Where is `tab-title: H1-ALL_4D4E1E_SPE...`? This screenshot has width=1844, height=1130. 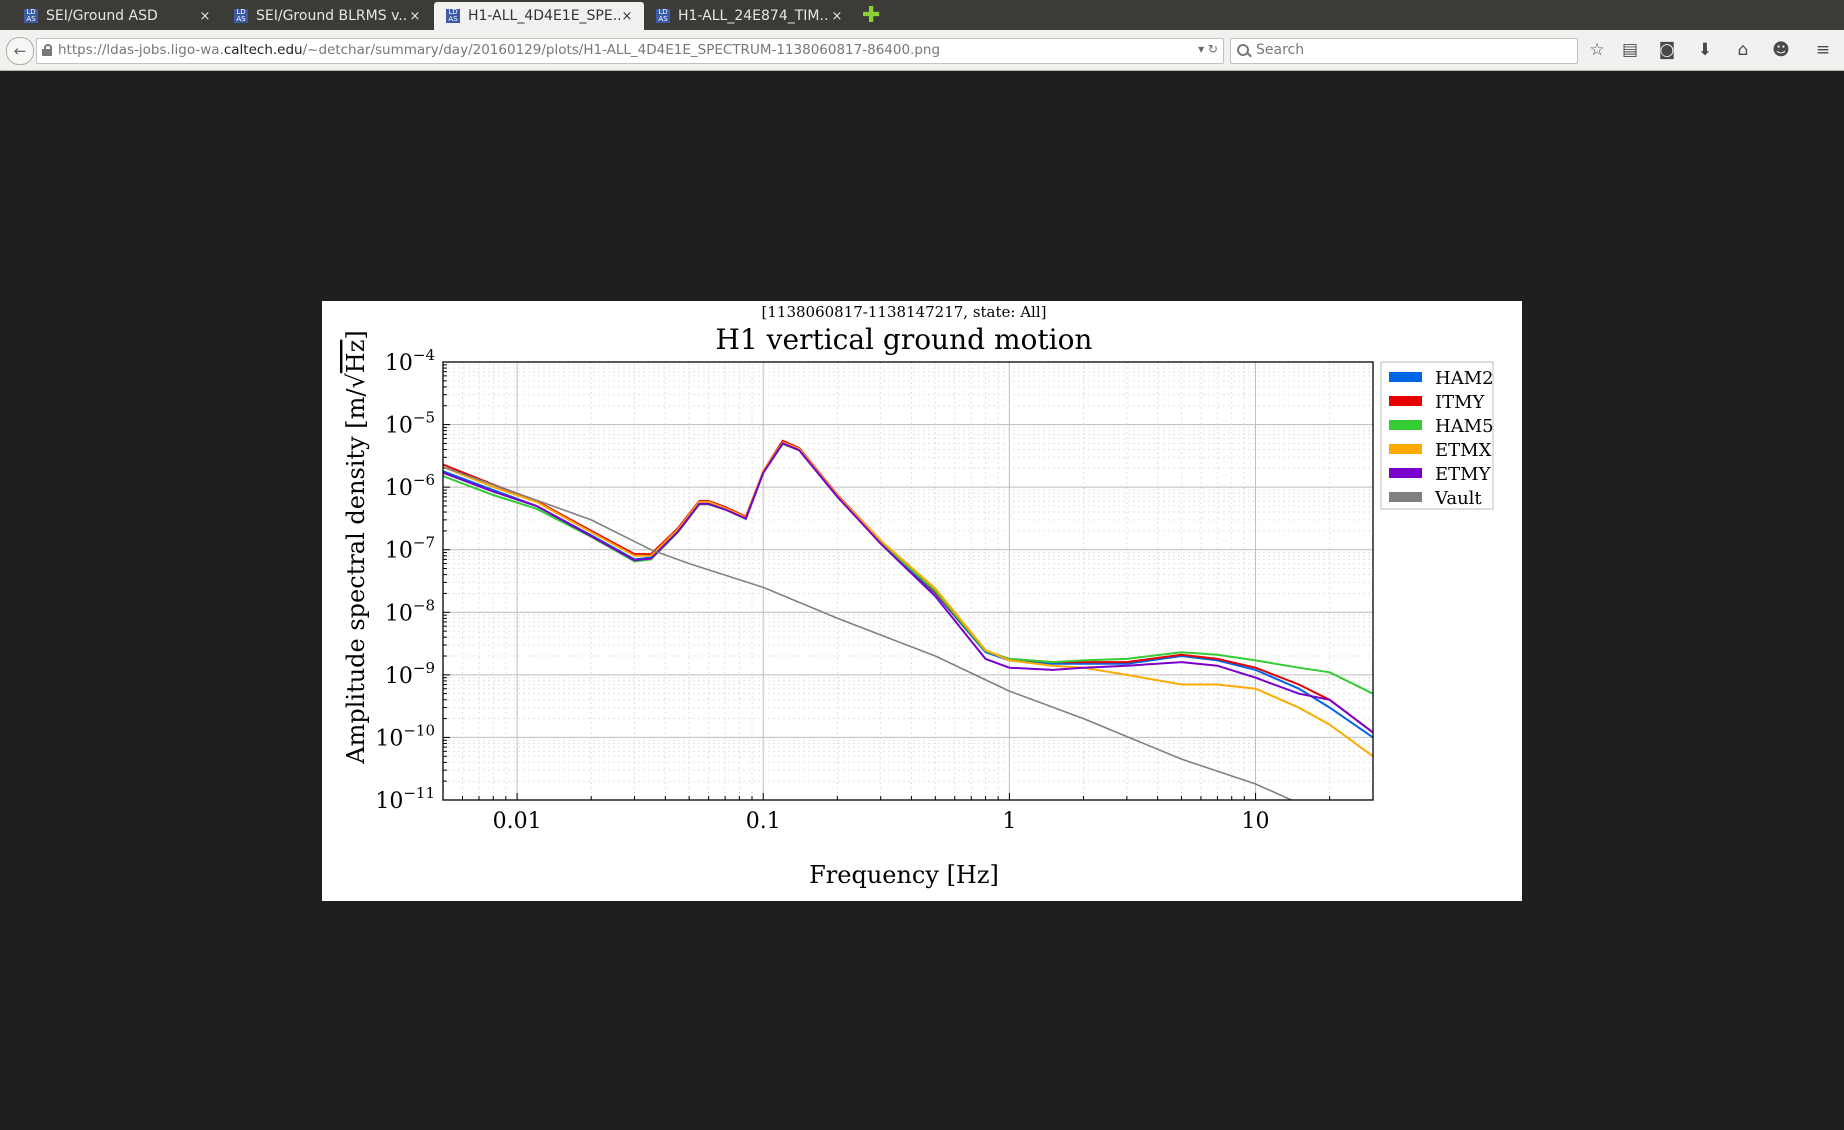 tab-title: H1-ALL_4D4E1E_SPE... is located at coordinates (544, 16).